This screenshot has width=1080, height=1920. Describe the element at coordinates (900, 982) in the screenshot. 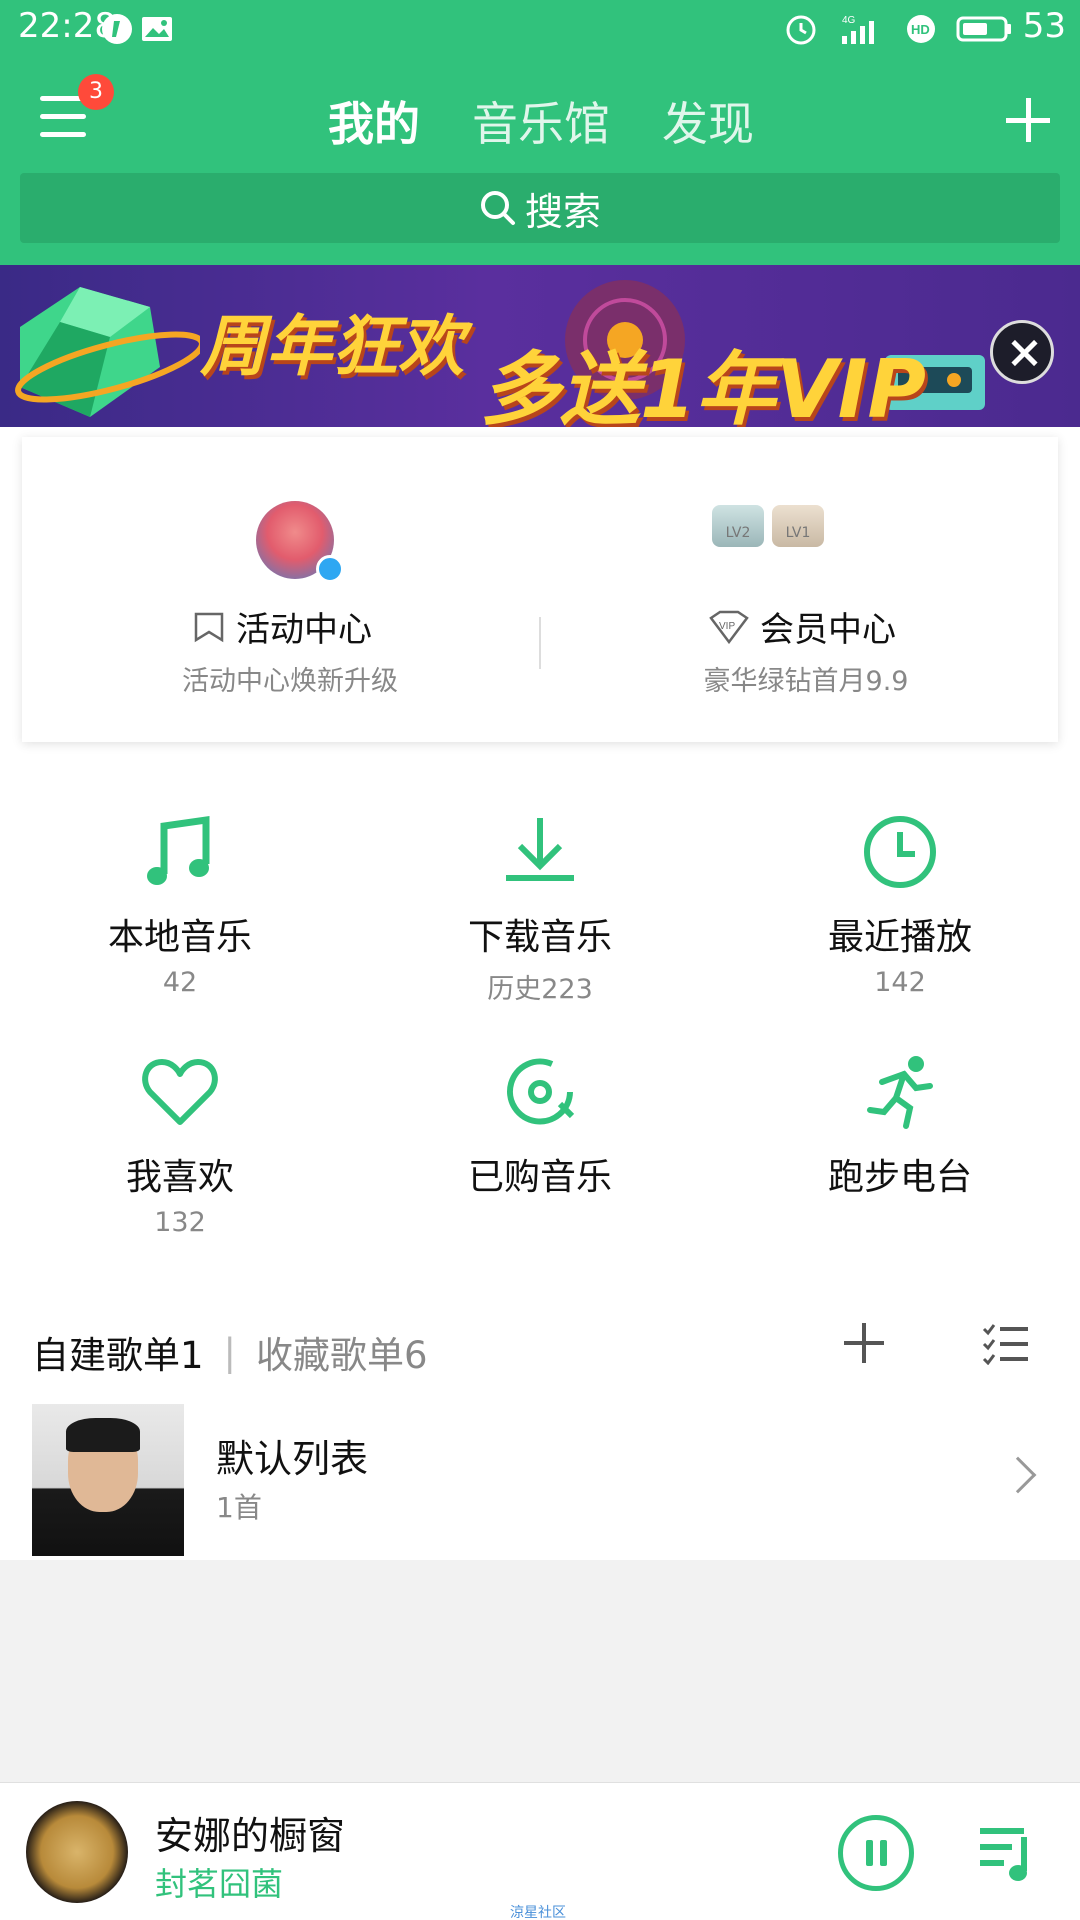

I see `grid-count: 142` at that location.